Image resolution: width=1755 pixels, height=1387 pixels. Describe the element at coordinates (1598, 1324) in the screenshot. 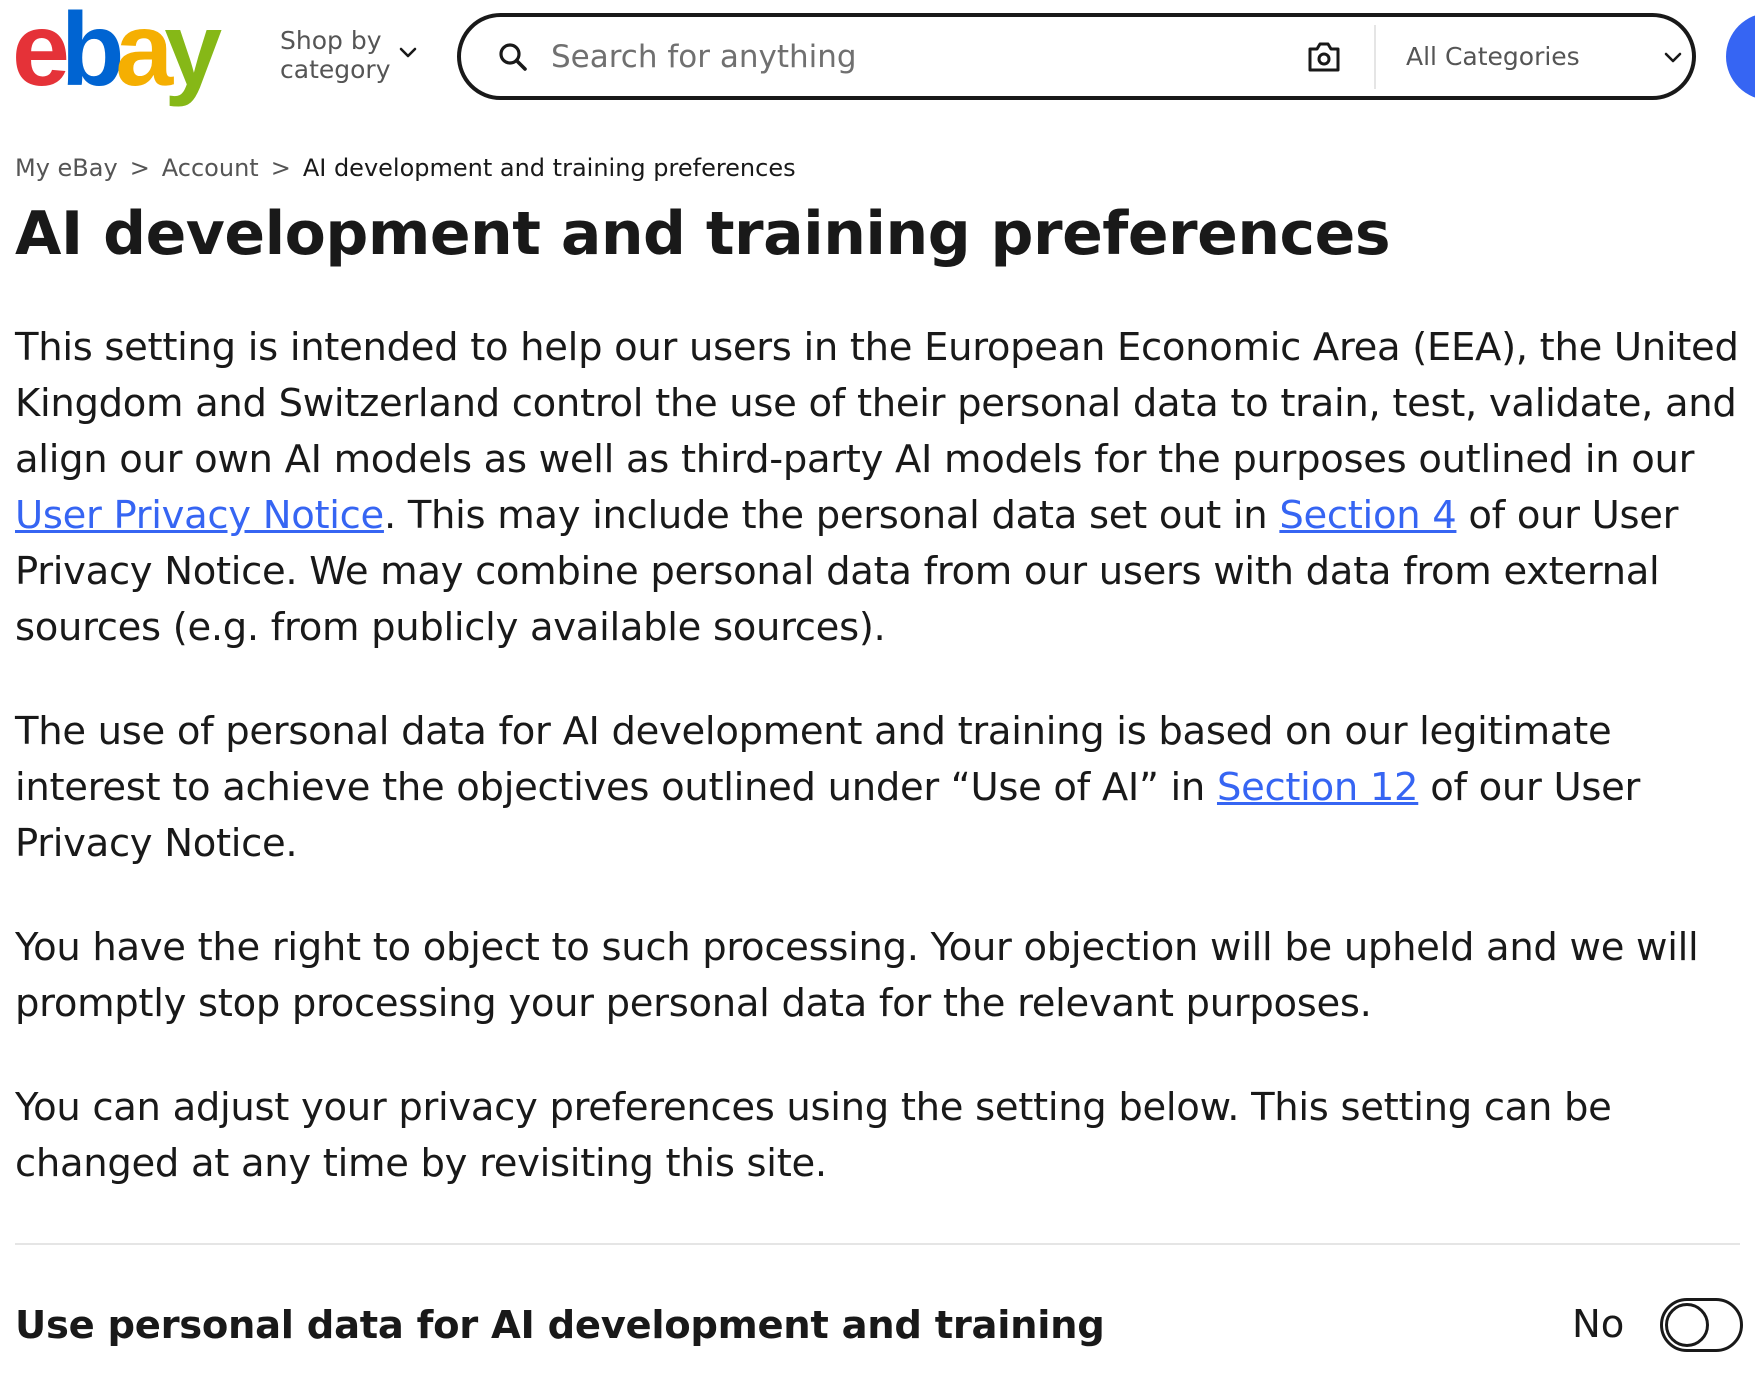

I see `toggle-state-text: No` at that location.